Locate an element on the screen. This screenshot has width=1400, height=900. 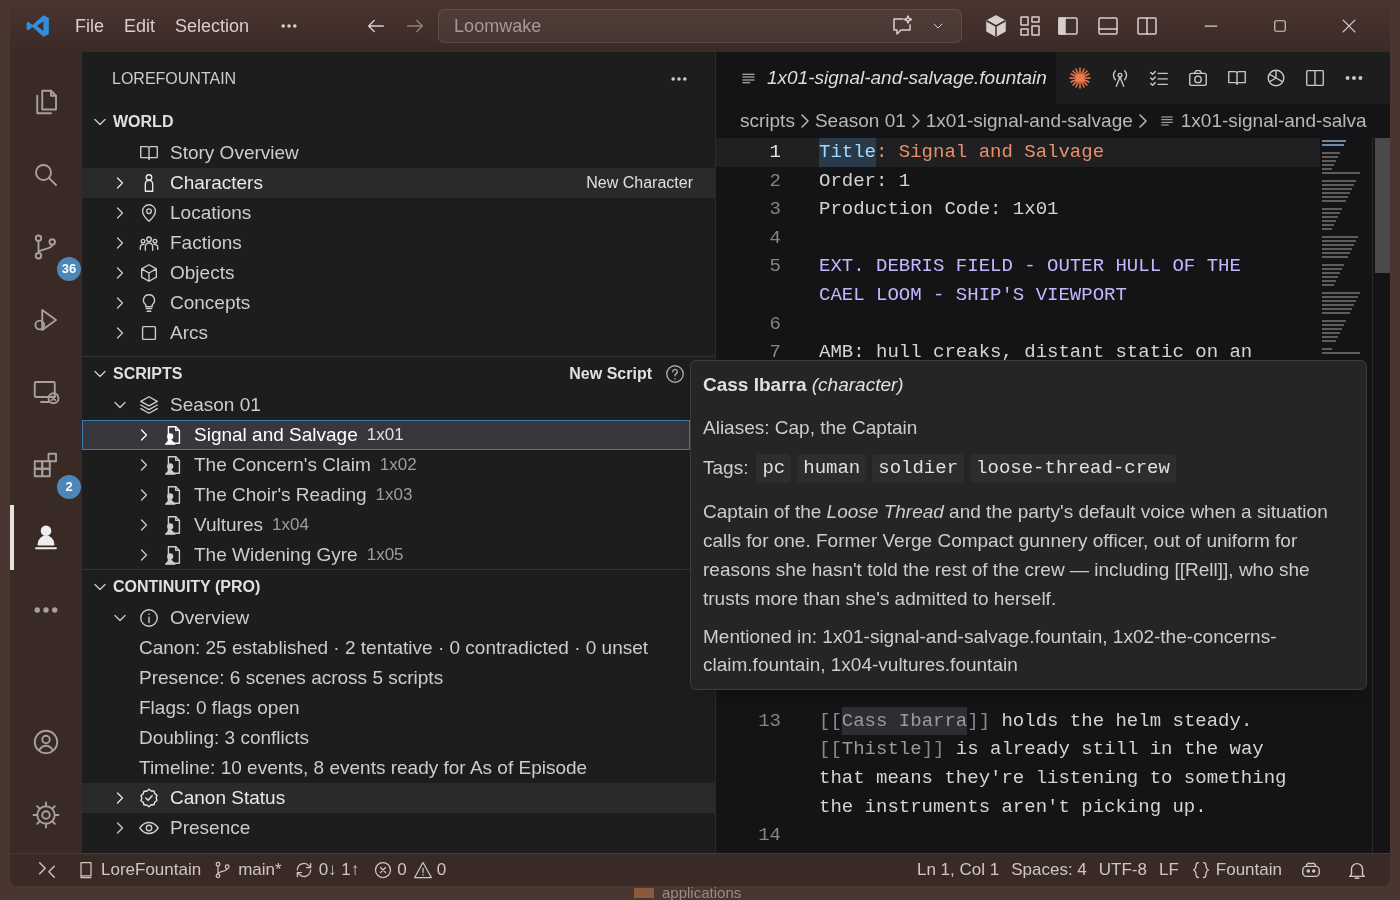
tree-label: Canon Status is located at coordinates (228, 797).